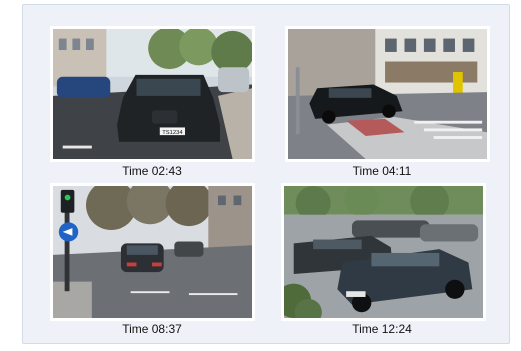 The height and width of the screenshot is (351, 521). What do you see at coordinates (382, 171) in the screenshot?
I see `snapshot-caption-2: Time 04:11` at bounding box center [382, 171].